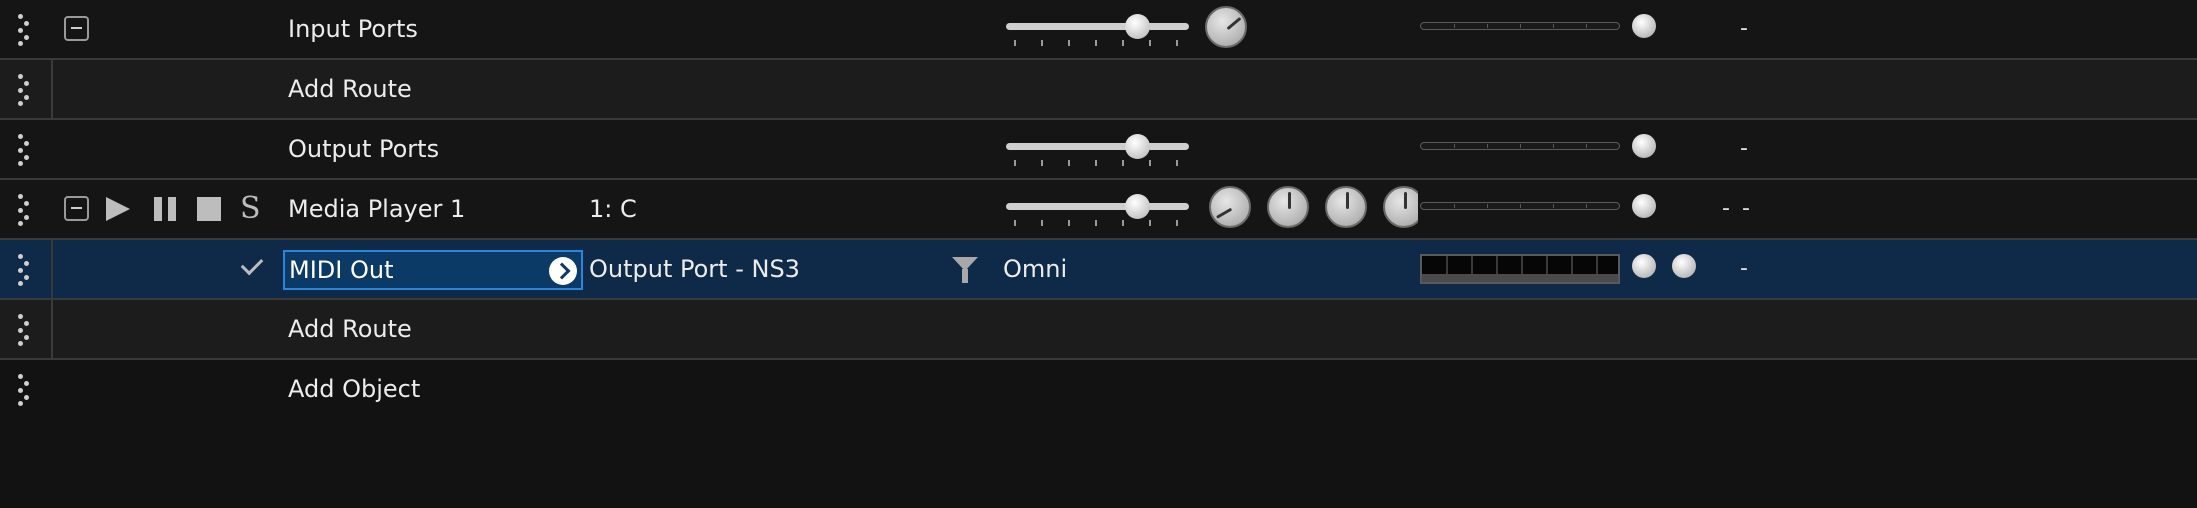 The width and height of the screenshot is (2197, 508). Describe the element at coordinates (364, 149) in the screenshot. I see `row-label: Output Ports` at that location.